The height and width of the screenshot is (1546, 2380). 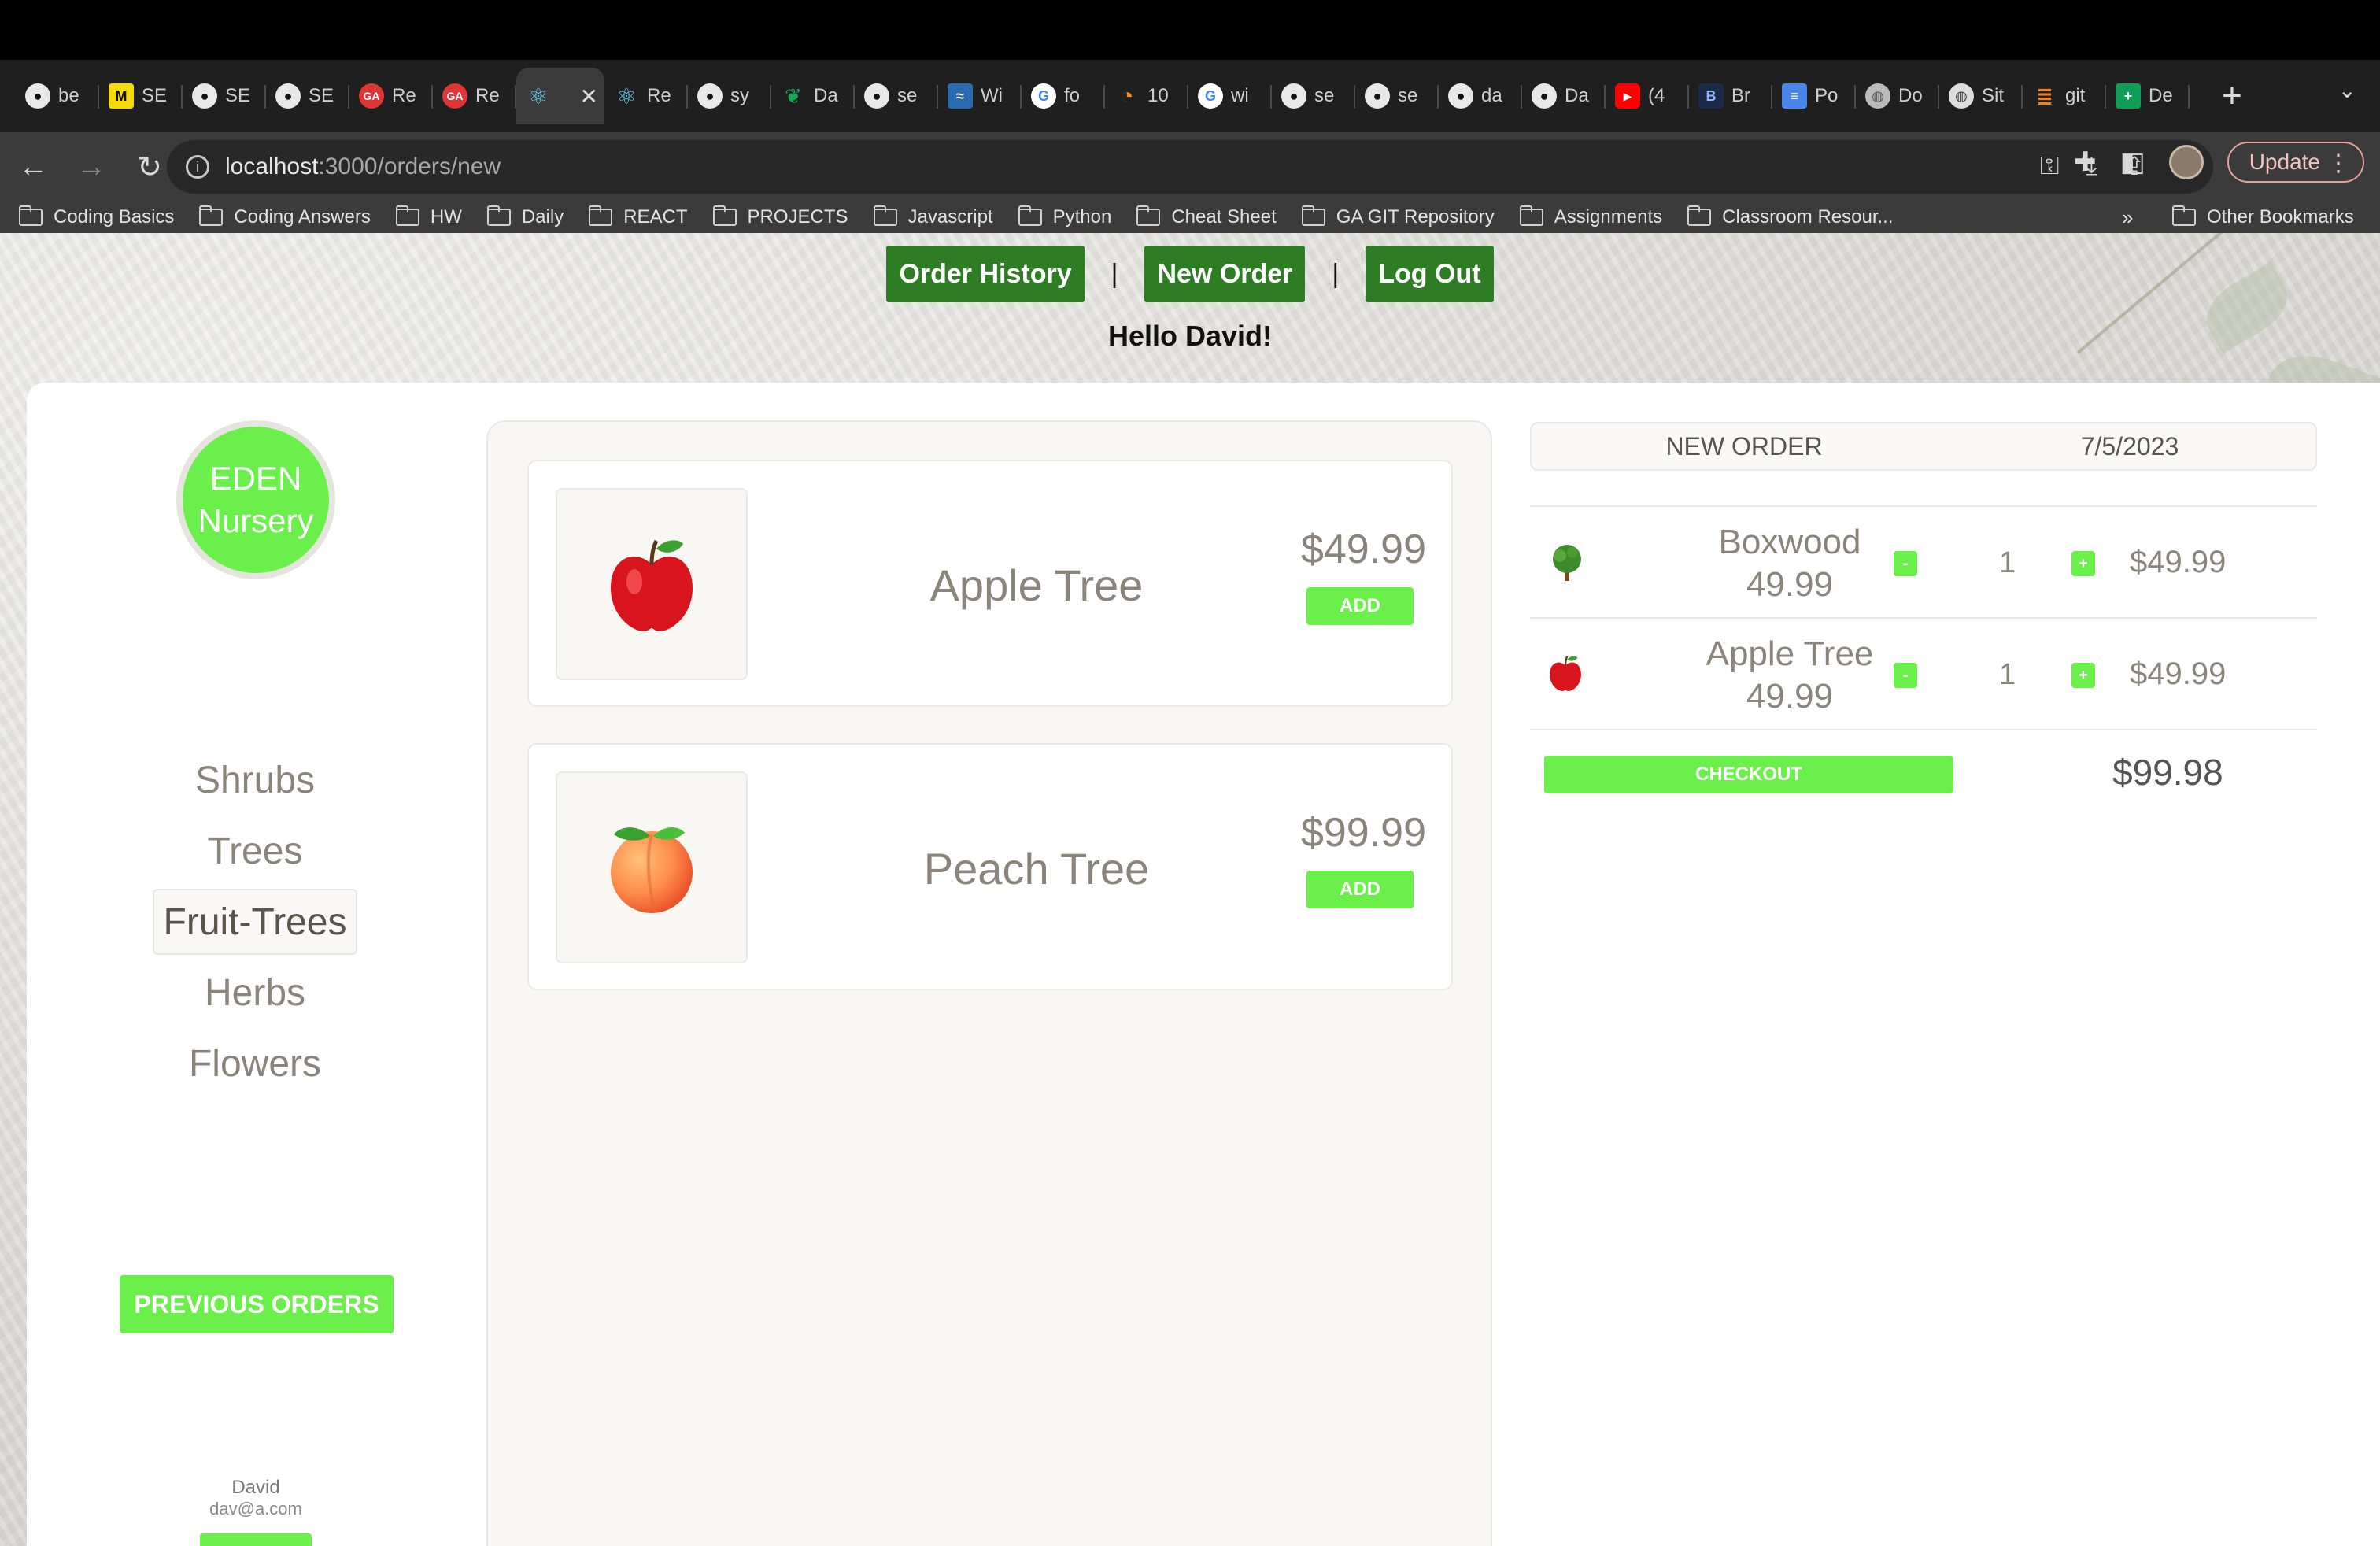 What do you see at coordinates (1748, 775) in the screenshot?
I see `checkout-button: CHECKOUT` at bounding box center [1748, 775].